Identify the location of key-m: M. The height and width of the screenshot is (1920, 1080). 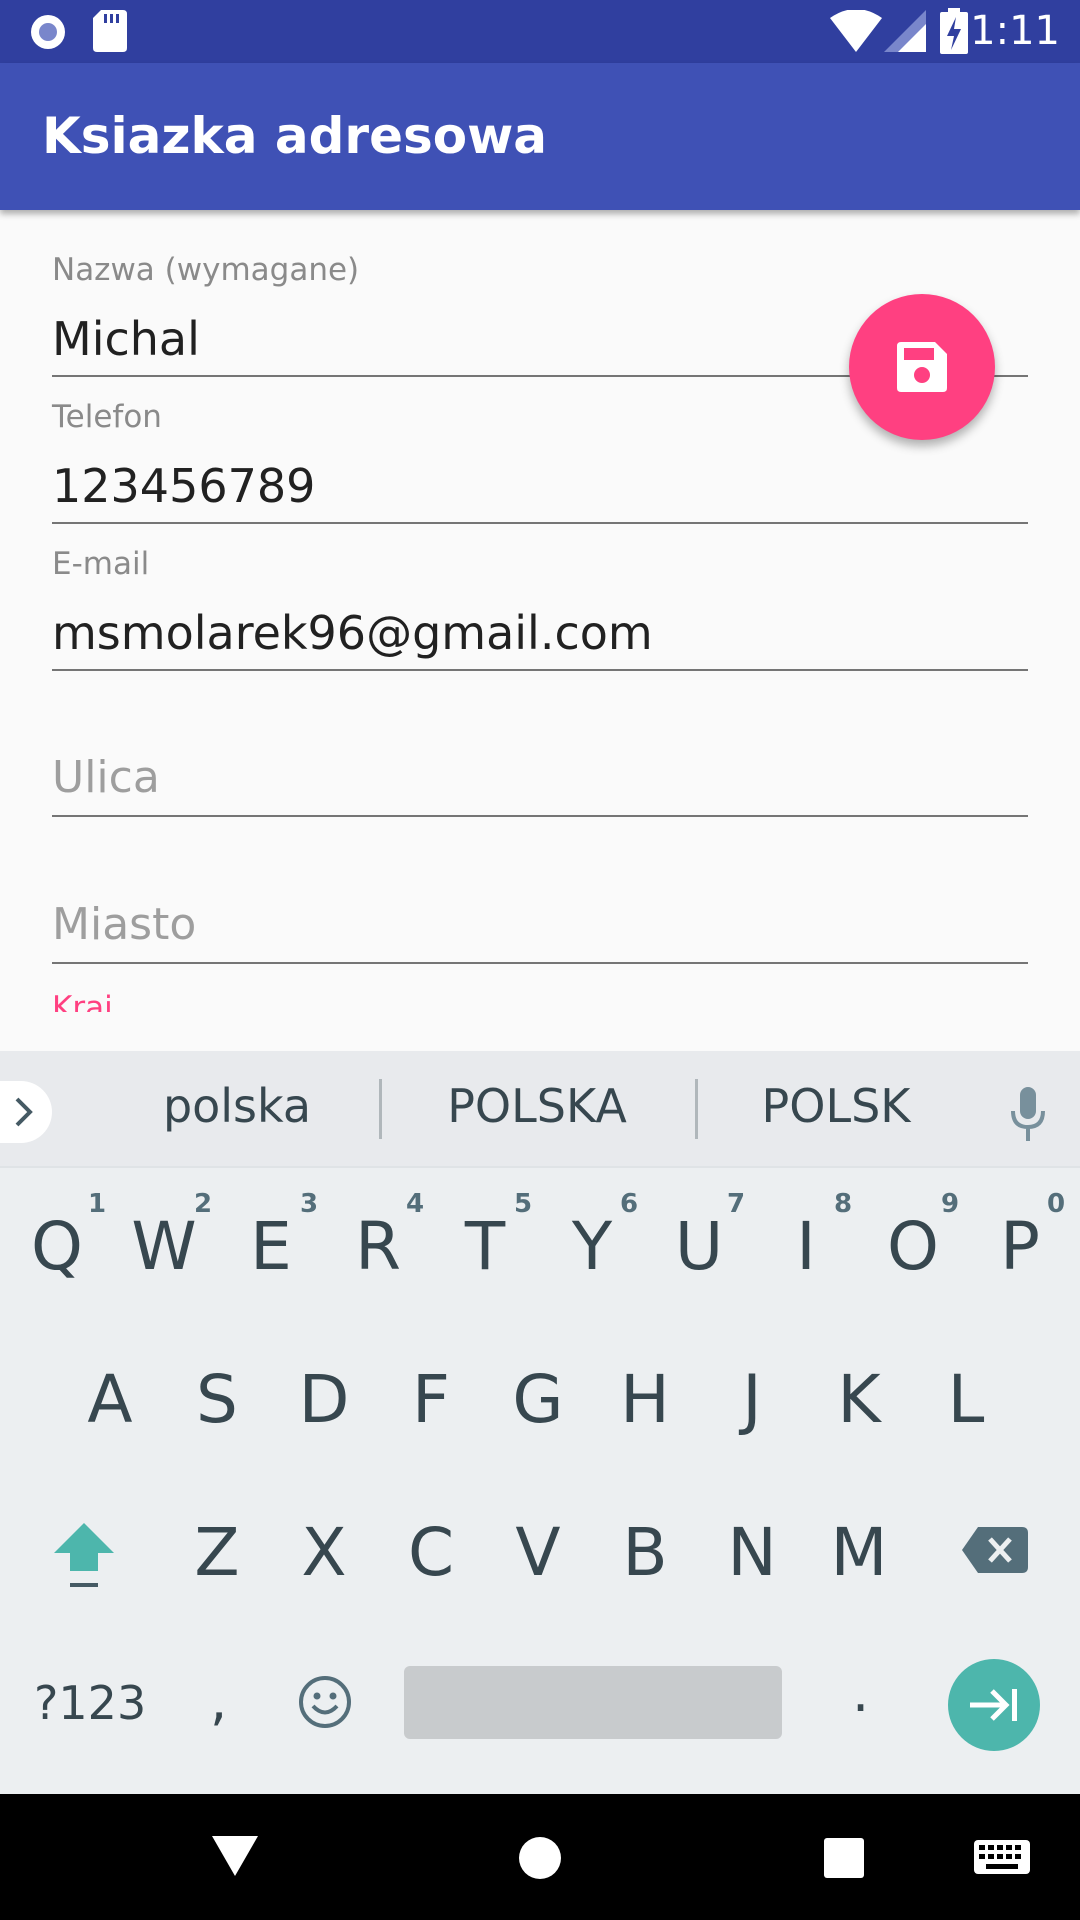
(859, 1552).